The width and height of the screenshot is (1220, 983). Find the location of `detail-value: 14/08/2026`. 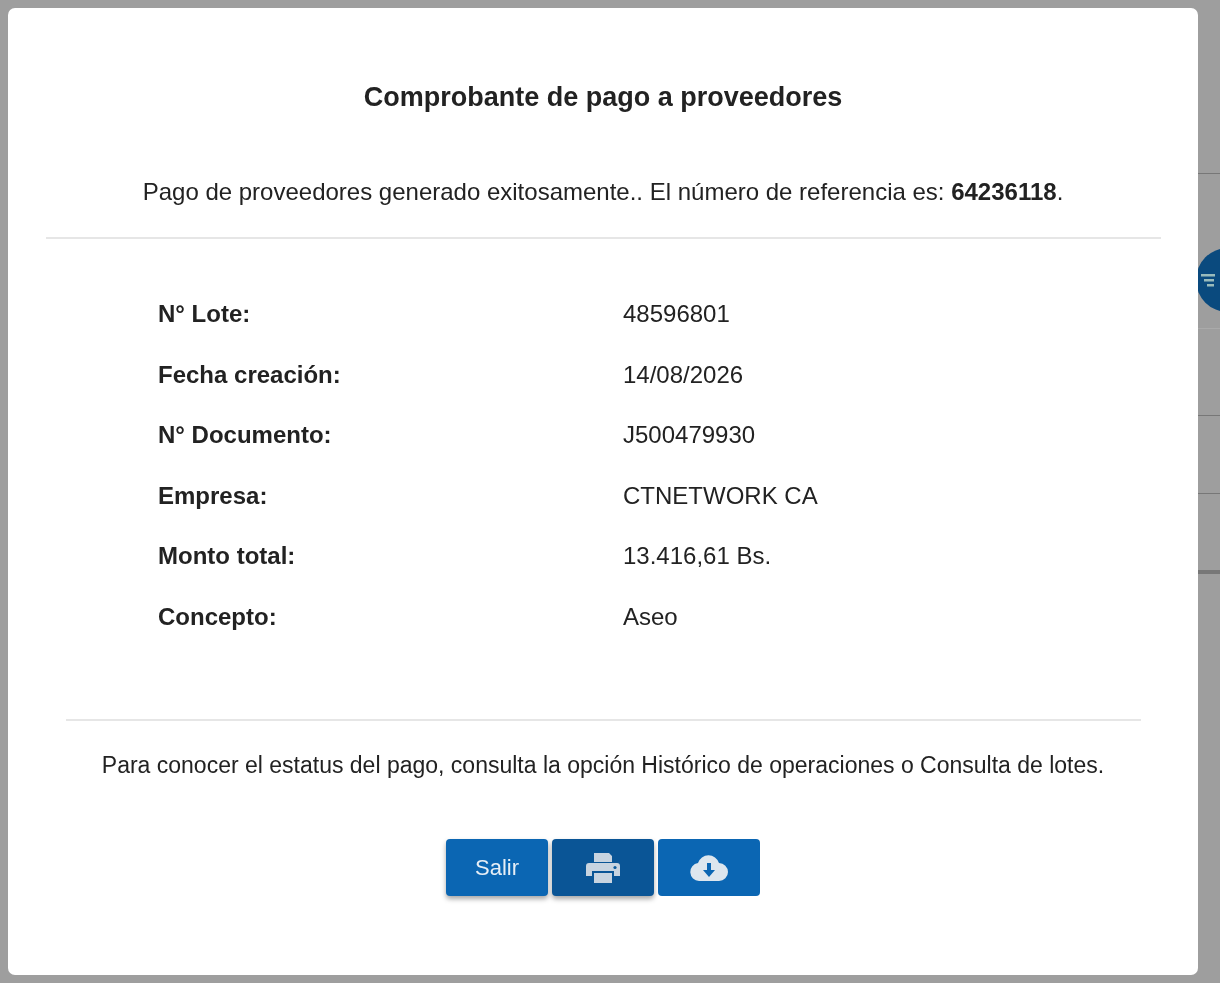

detail-value: 14/08/2026 is located at coordinates (684, 374).